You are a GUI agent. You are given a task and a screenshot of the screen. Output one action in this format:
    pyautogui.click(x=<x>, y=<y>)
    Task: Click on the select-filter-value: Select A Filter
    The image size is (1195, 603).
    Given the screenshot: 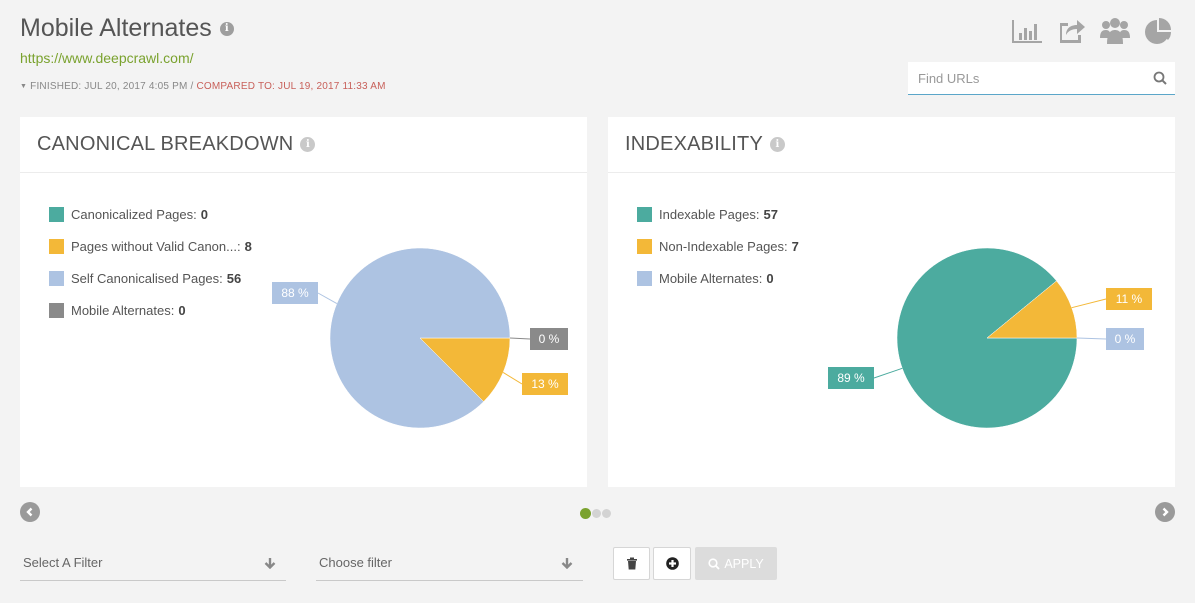 What is the action you would take?
    pyautogui.click(x=63, y=562)
    